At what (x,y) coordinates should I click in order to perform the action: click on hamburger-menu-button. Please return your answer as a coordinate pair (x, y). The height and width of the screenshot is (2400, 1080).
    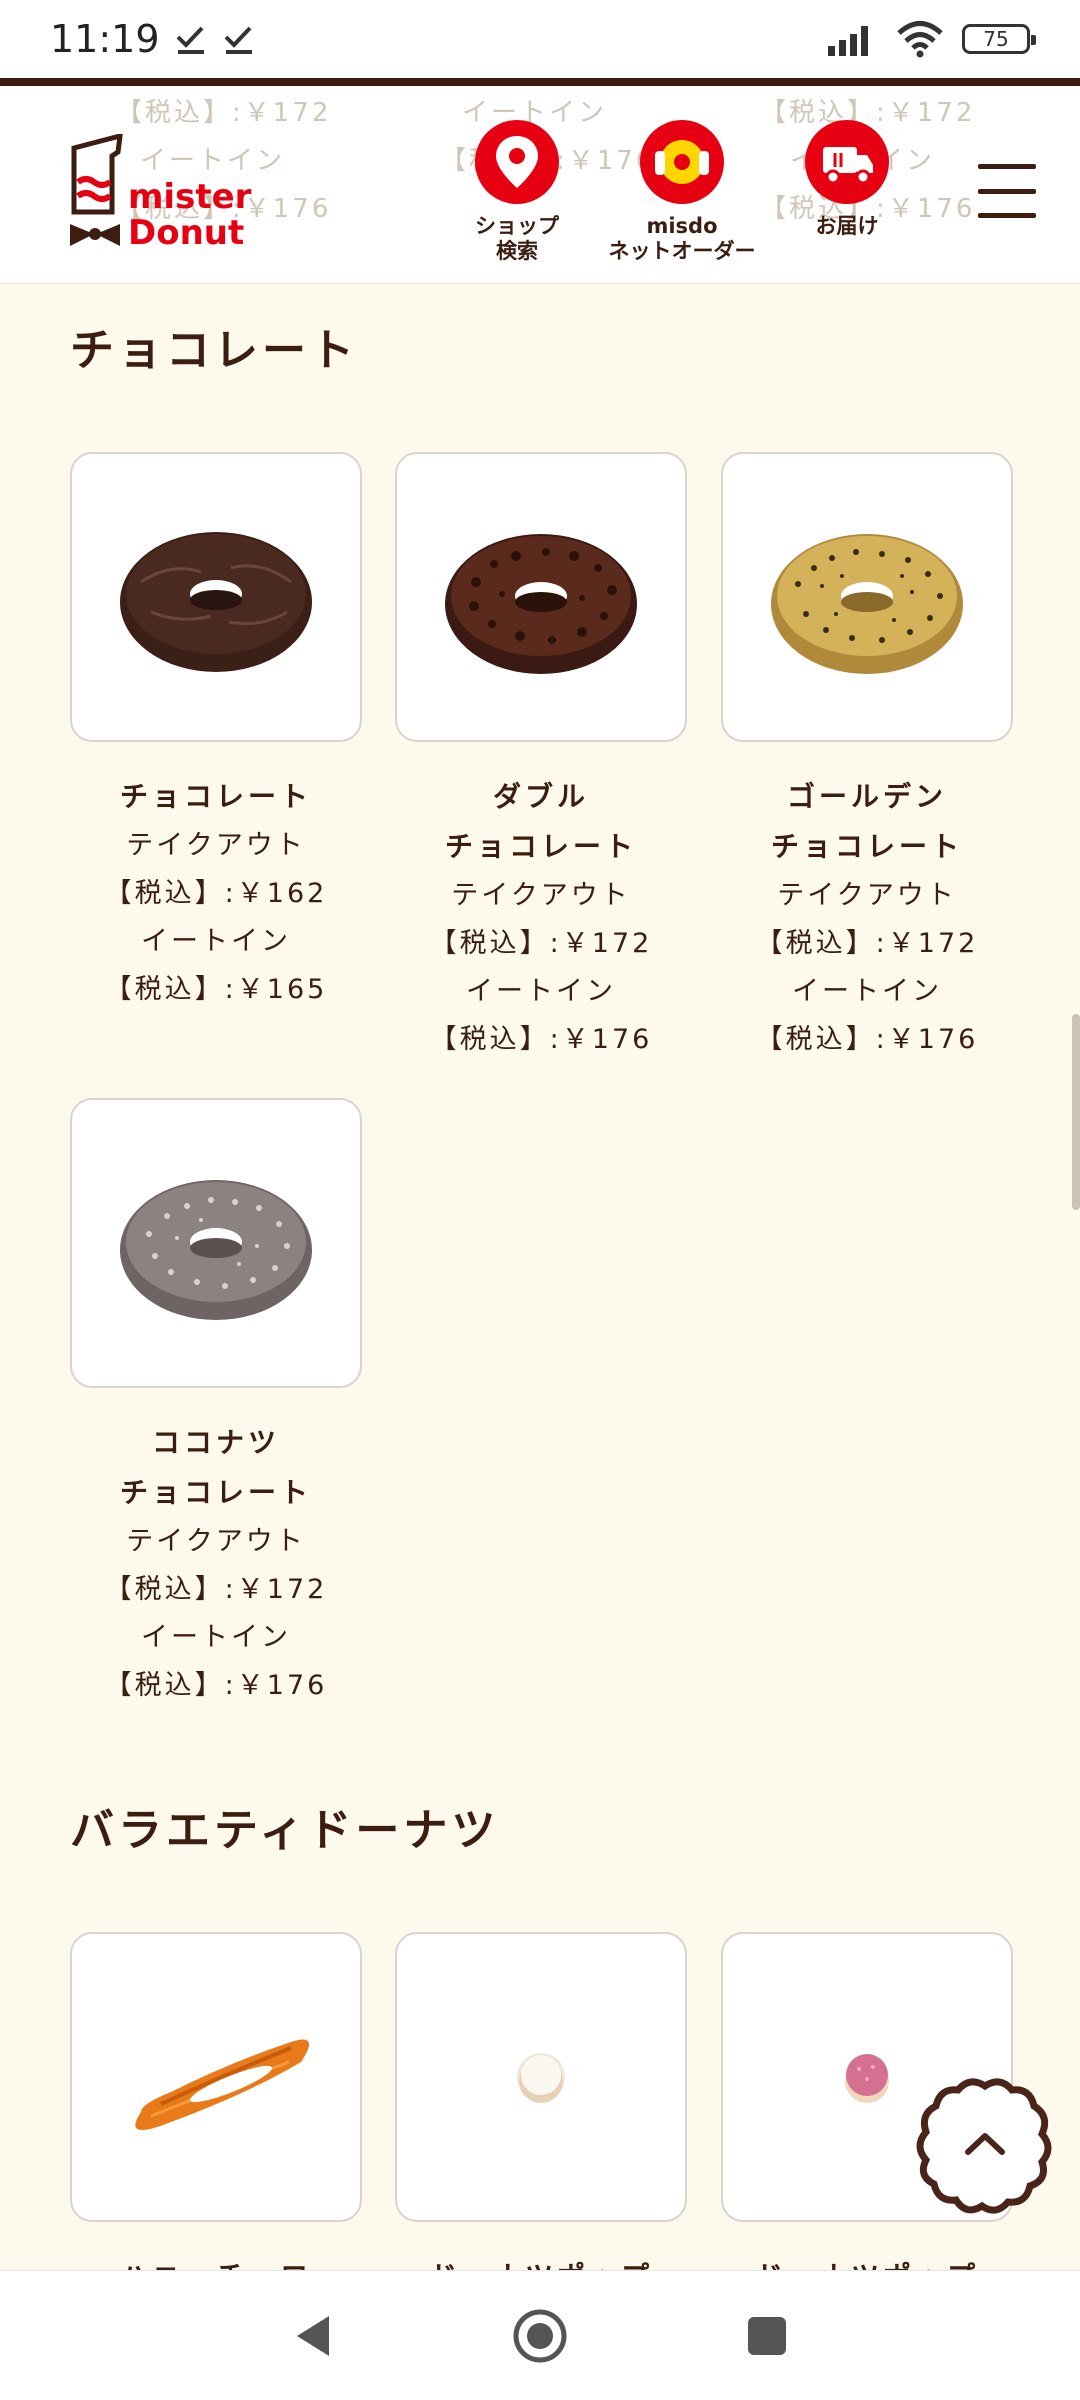
    Looking at the image, I should click on (1007, 191).